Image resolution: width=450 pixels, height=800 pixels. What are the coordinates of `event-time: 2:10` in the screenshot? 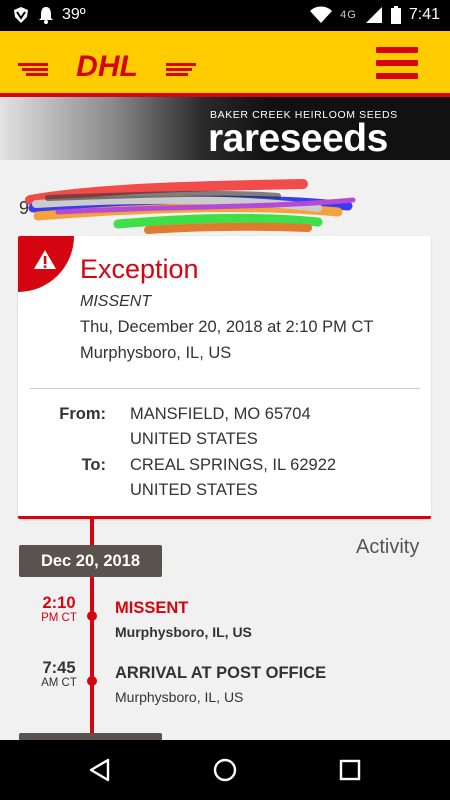 It's located at (59, 603).